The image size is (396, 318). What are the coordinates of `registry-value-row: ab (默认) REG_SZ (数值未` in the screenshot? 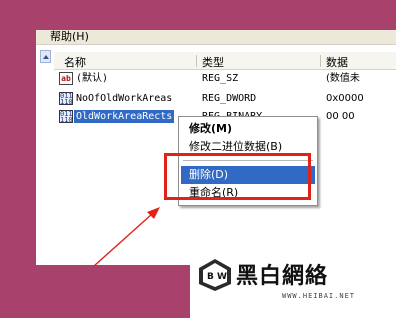 It's located at (225, 79).